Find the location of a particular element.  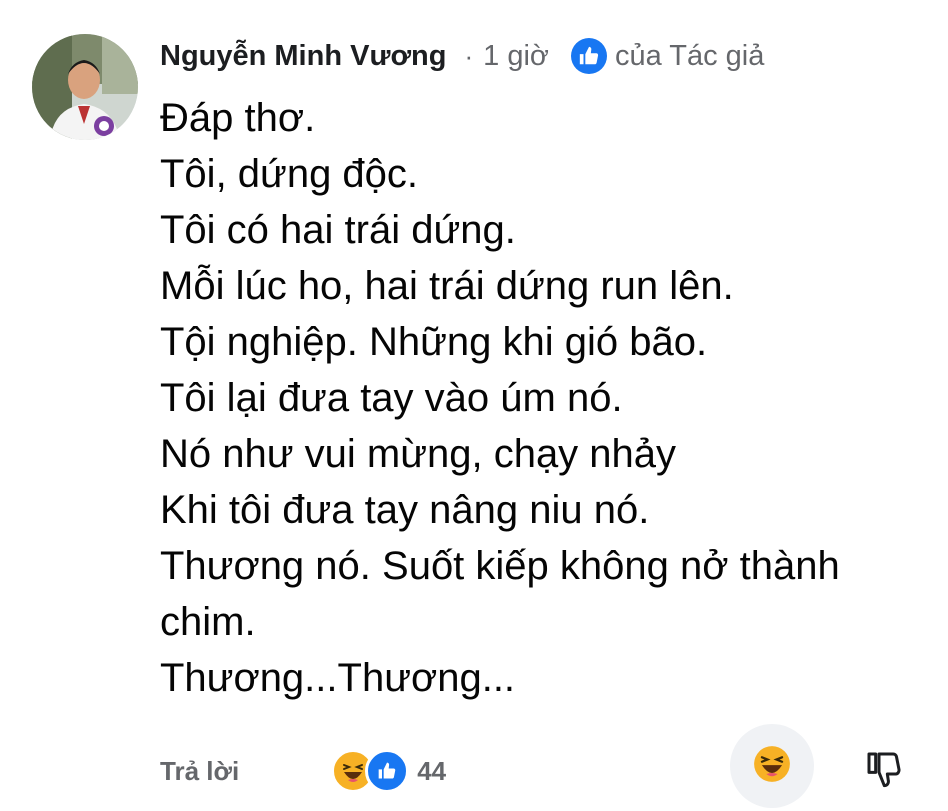

comment-line: Khi tôi đưa tay nâng niu nó. is located at coordinates (405, 510).